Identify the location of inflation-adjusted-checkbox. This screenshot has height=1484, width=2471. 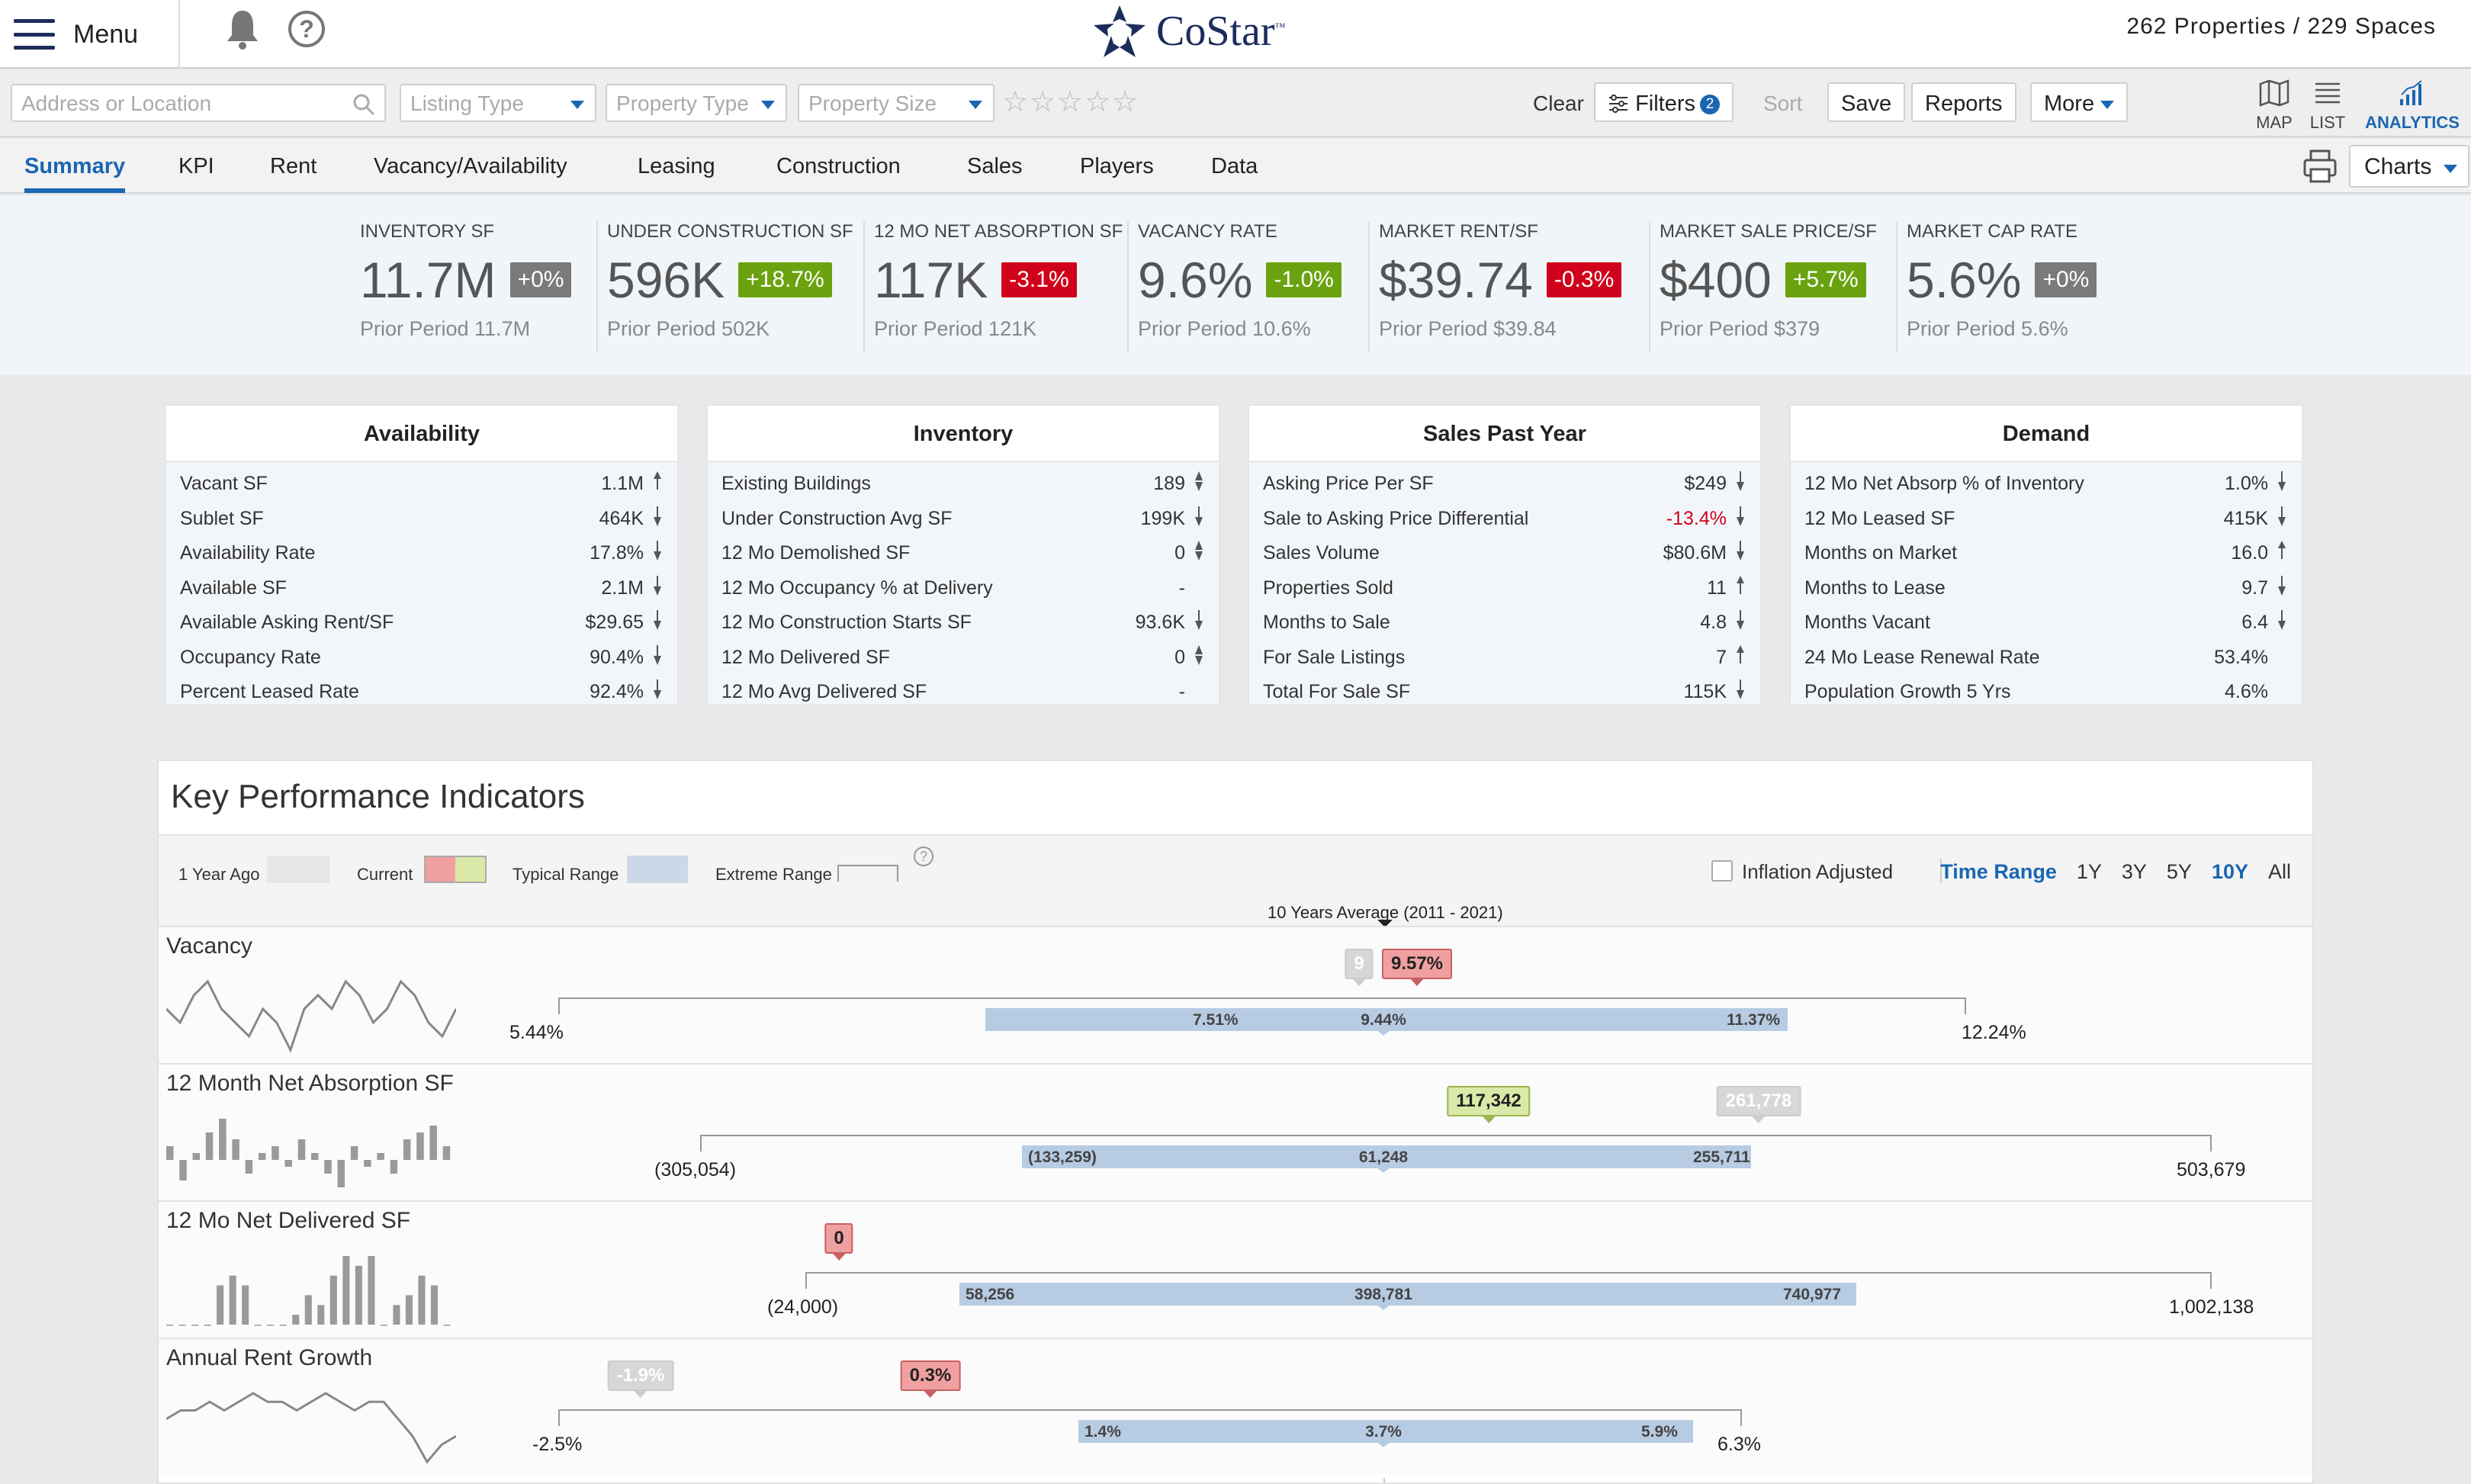
(1722, 871).